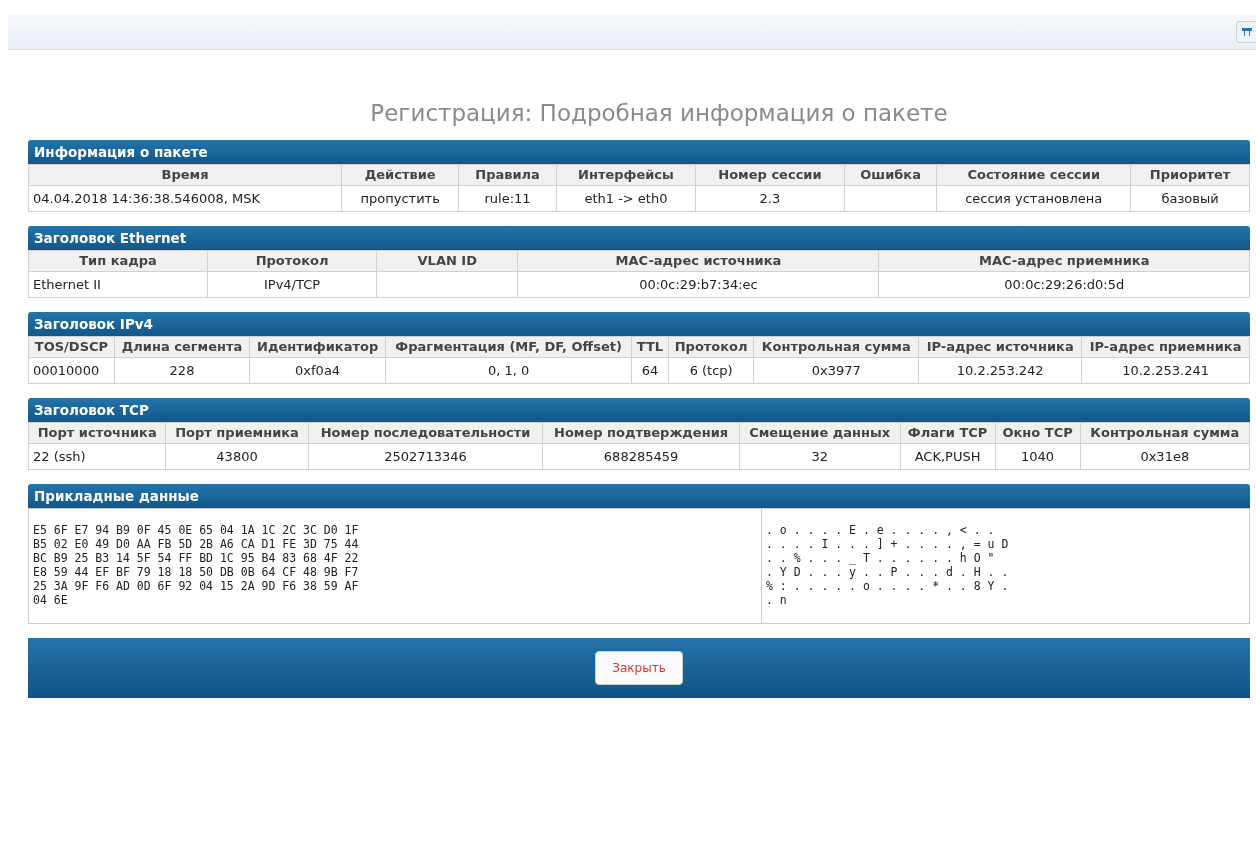 Image resolution: width=1256 pixels, height=852 pixels. Describe the element at coordinates (1033, 175) in the screenshot. I see `column-header: Состояние сессии` at that location.